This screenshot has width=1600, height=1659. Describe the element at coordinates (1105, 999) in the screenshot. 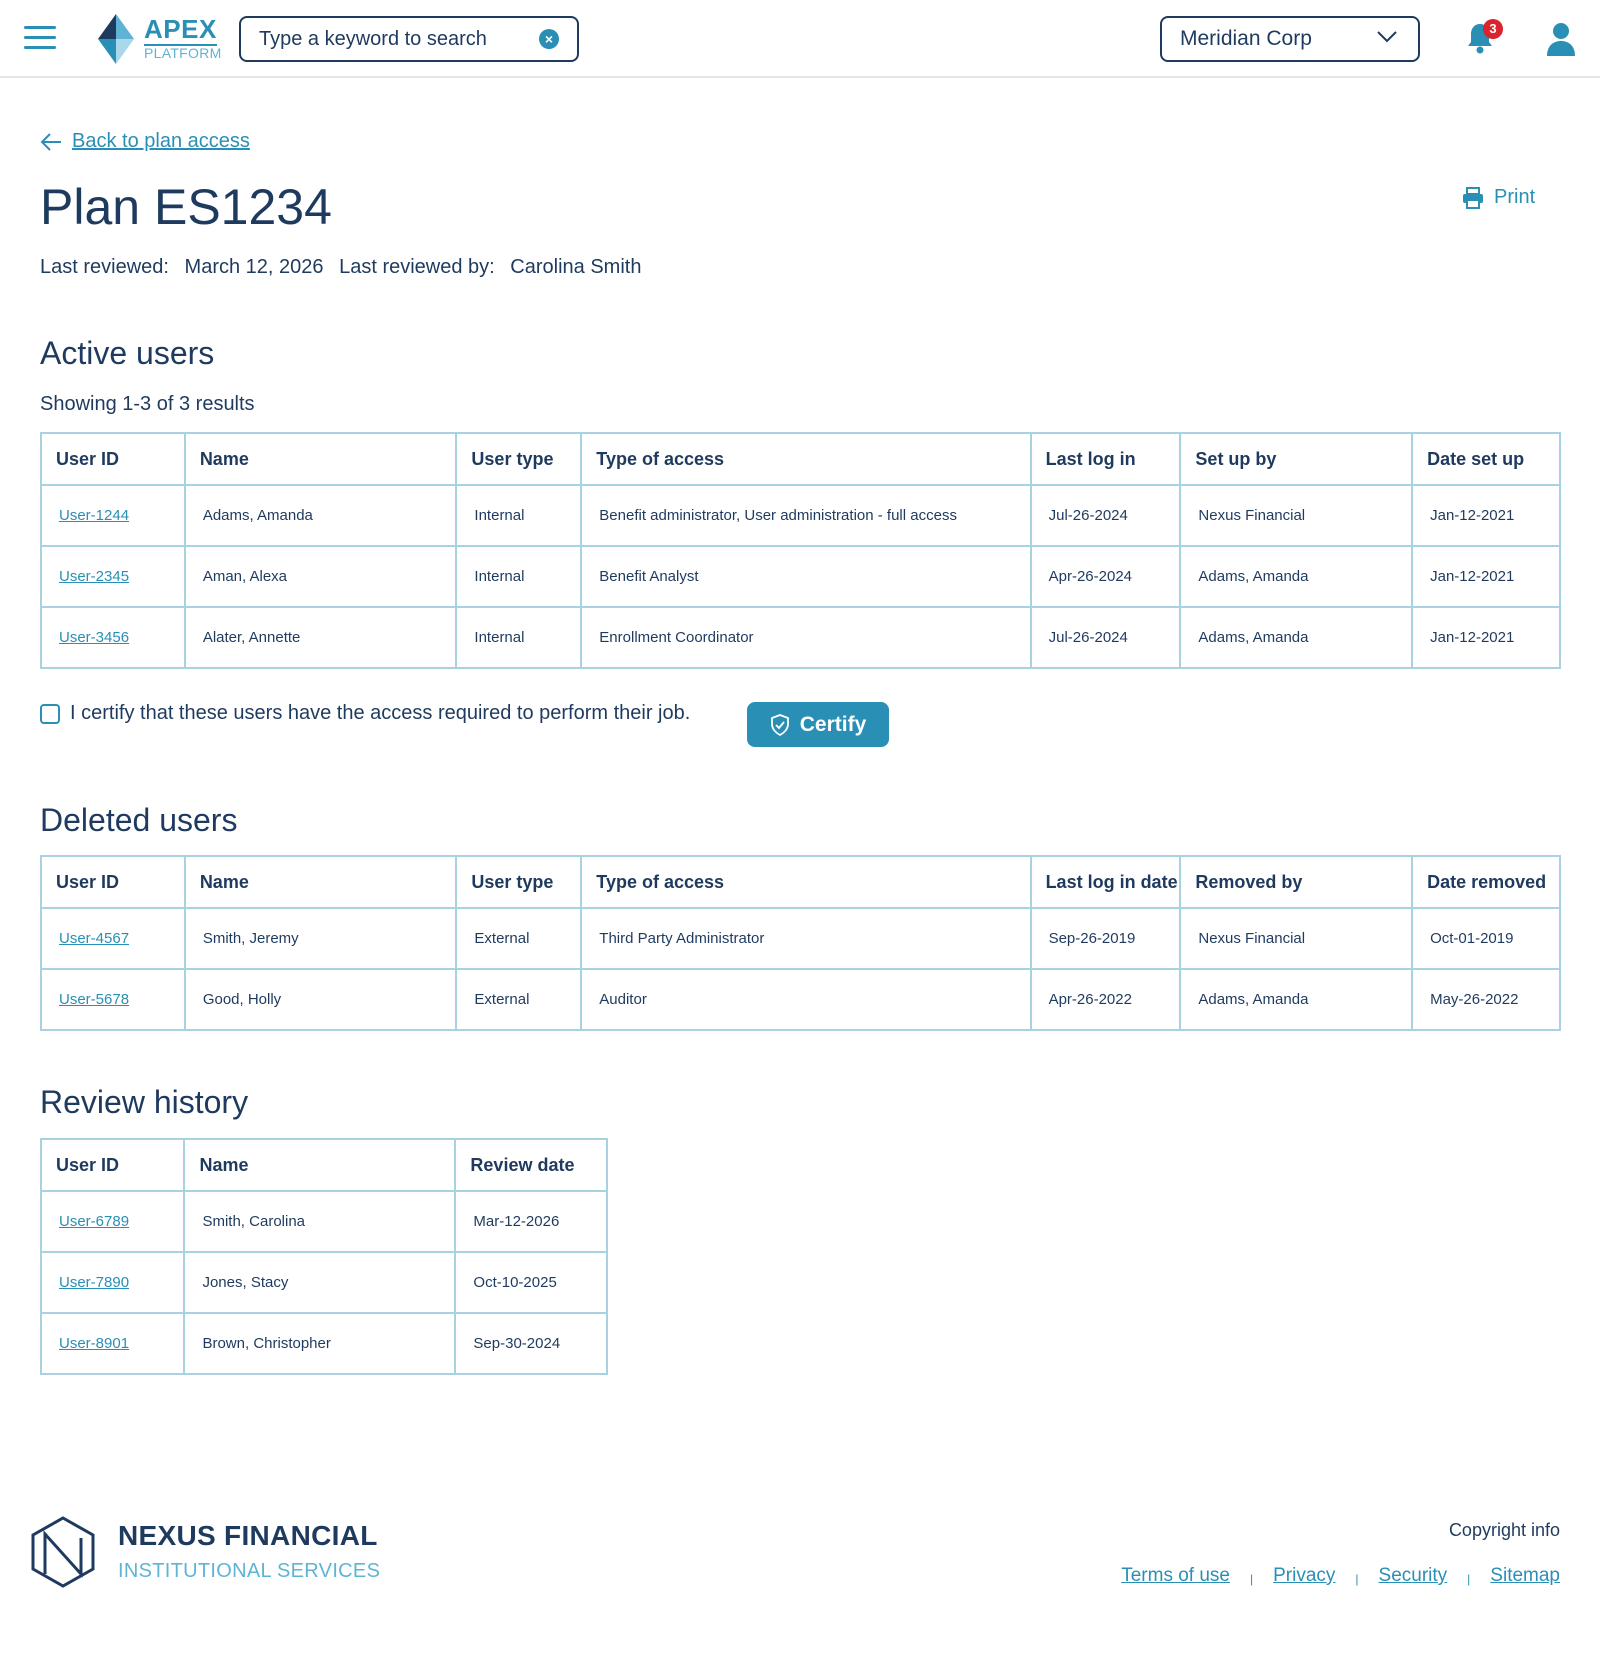

I see `table-cell: Apr-26-2022` at that location.